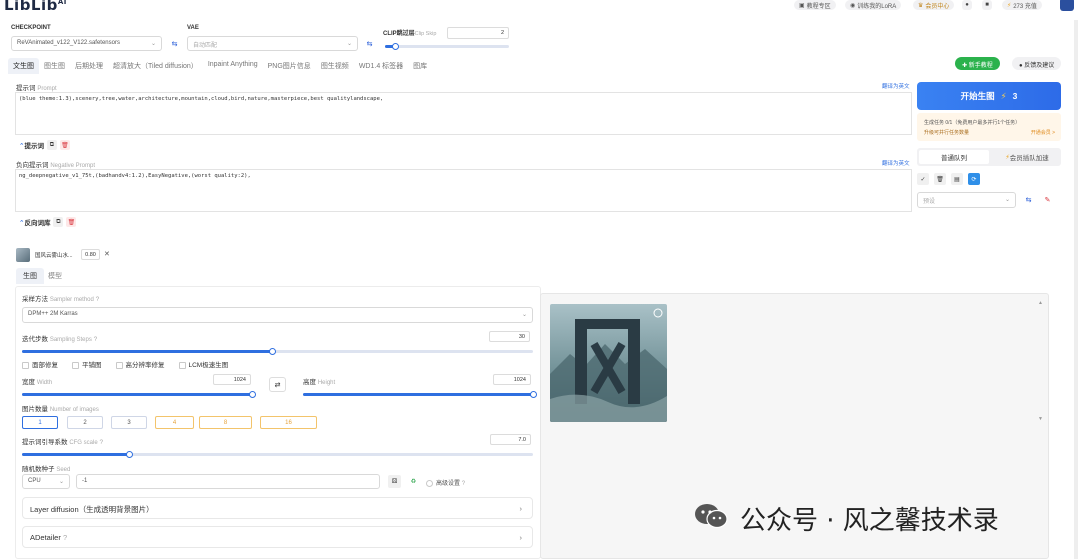  What do you see at coordinates (1027, 157) in the screenshot?
I see `vip-queue-option: ⚡ 会员插队加速` at bounding box center [1027, 157].